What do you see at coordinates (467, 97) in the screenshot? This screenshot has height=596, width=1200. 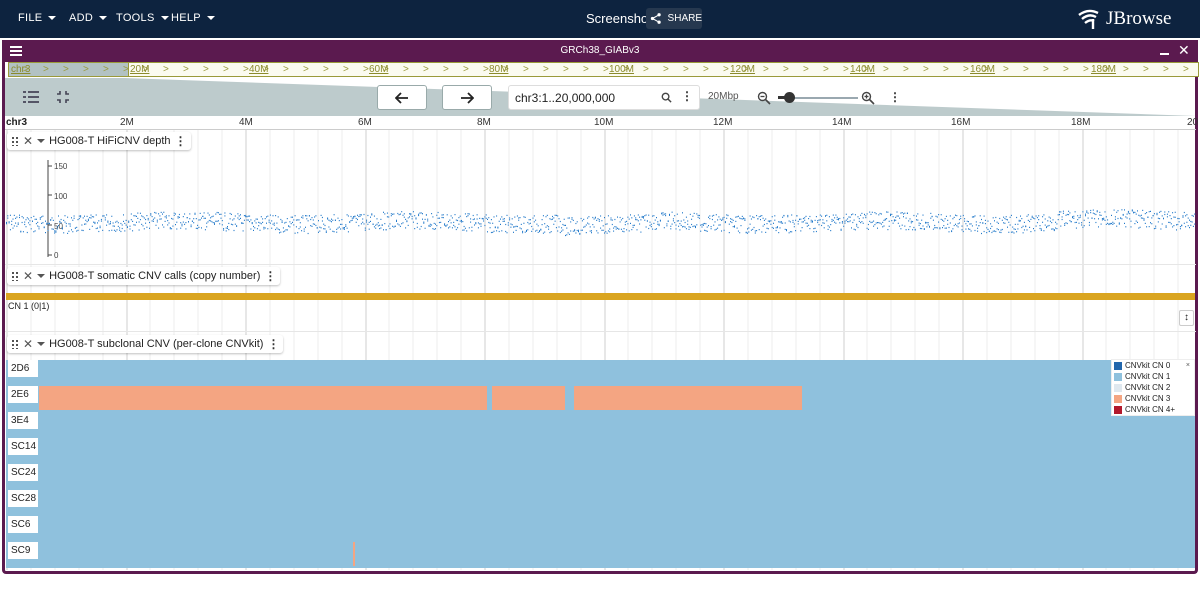 I see `pan-right-button` at bounding box center [467, 97].